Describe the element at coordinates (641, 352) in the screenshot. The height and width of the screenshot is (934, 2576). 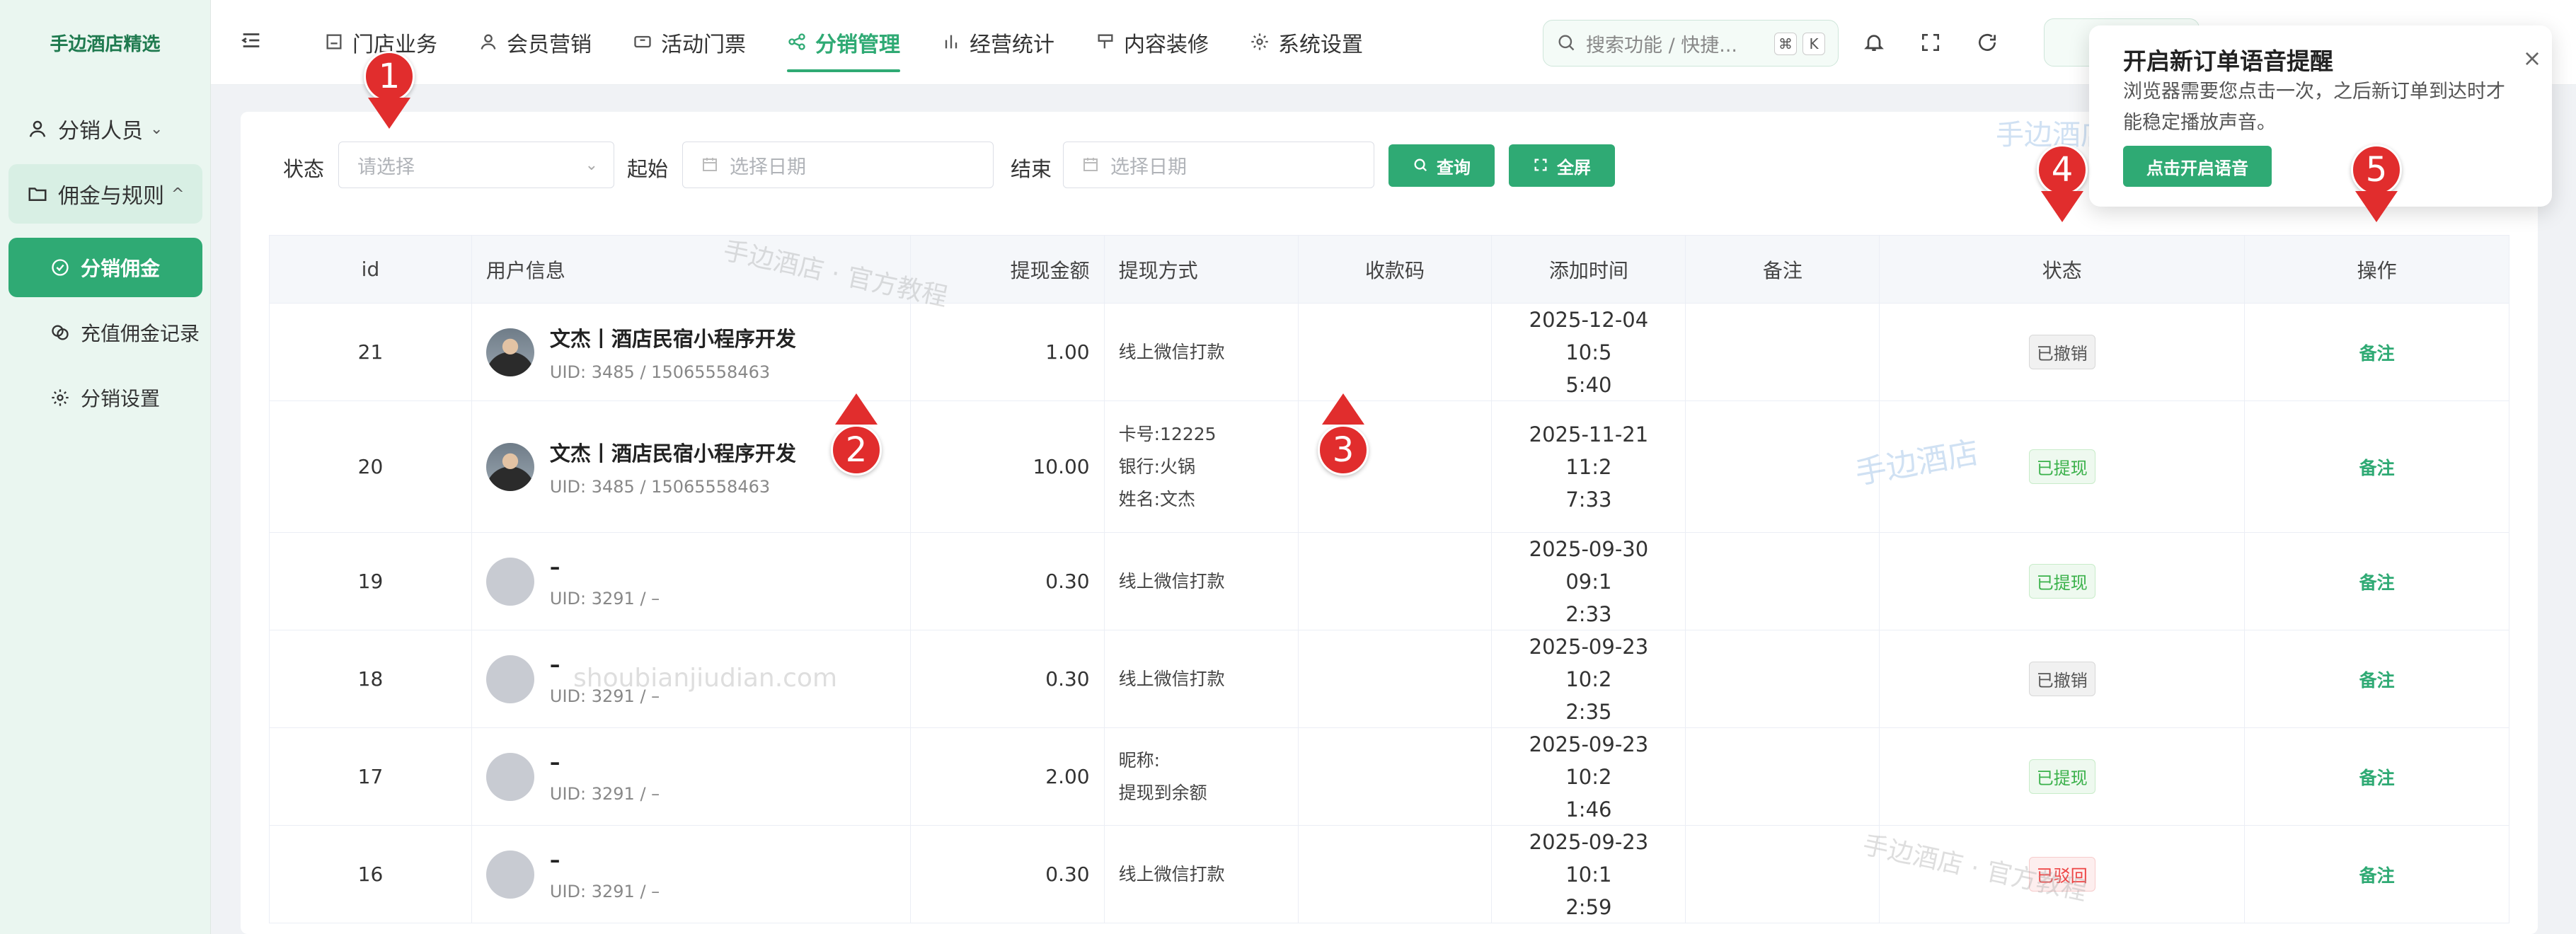
I see `user-info: 文杰丨酒店民宿小程序开发 UID: 3485 / 15065558463` at that location.